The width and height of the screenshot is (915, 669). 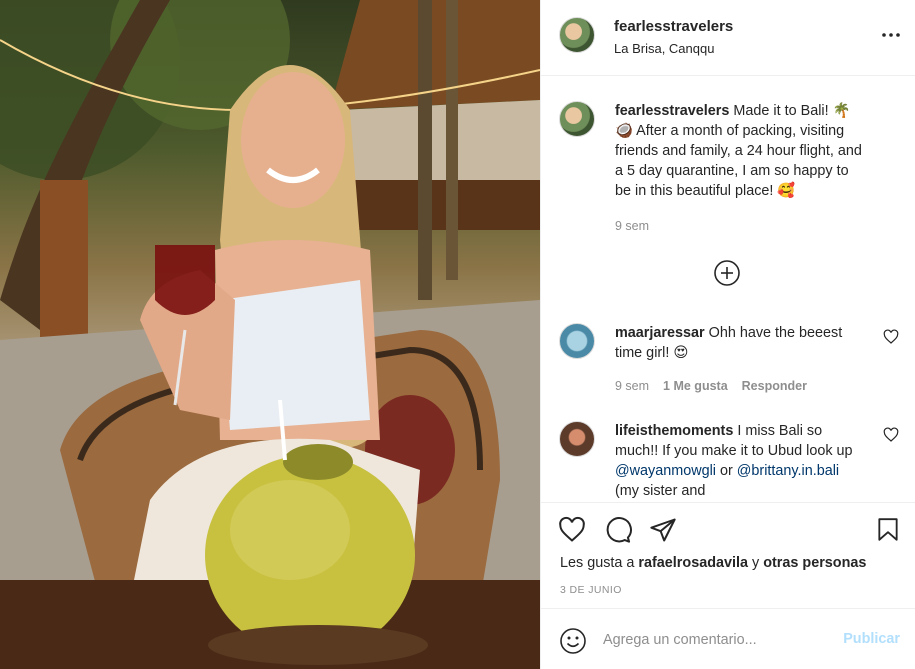 I want to click on caption-meta: 9 sem, so click(x=632, y=226).